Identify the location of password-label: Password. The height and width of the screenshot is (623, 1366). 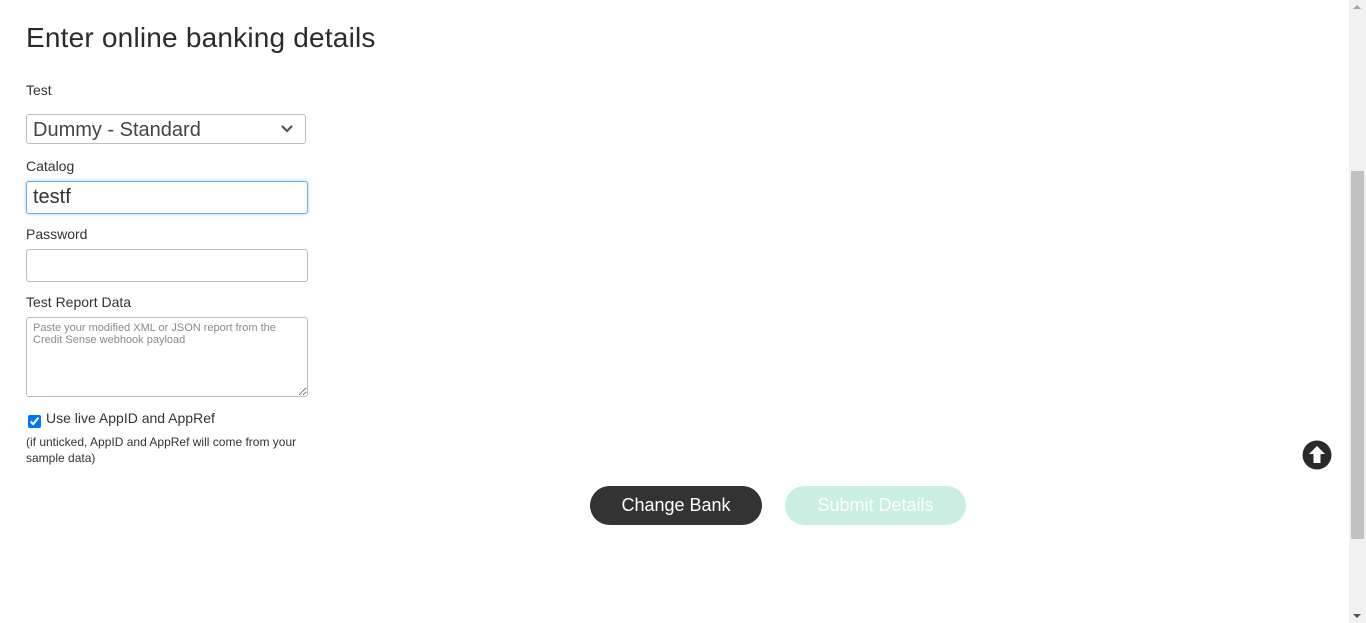
(57, 234).